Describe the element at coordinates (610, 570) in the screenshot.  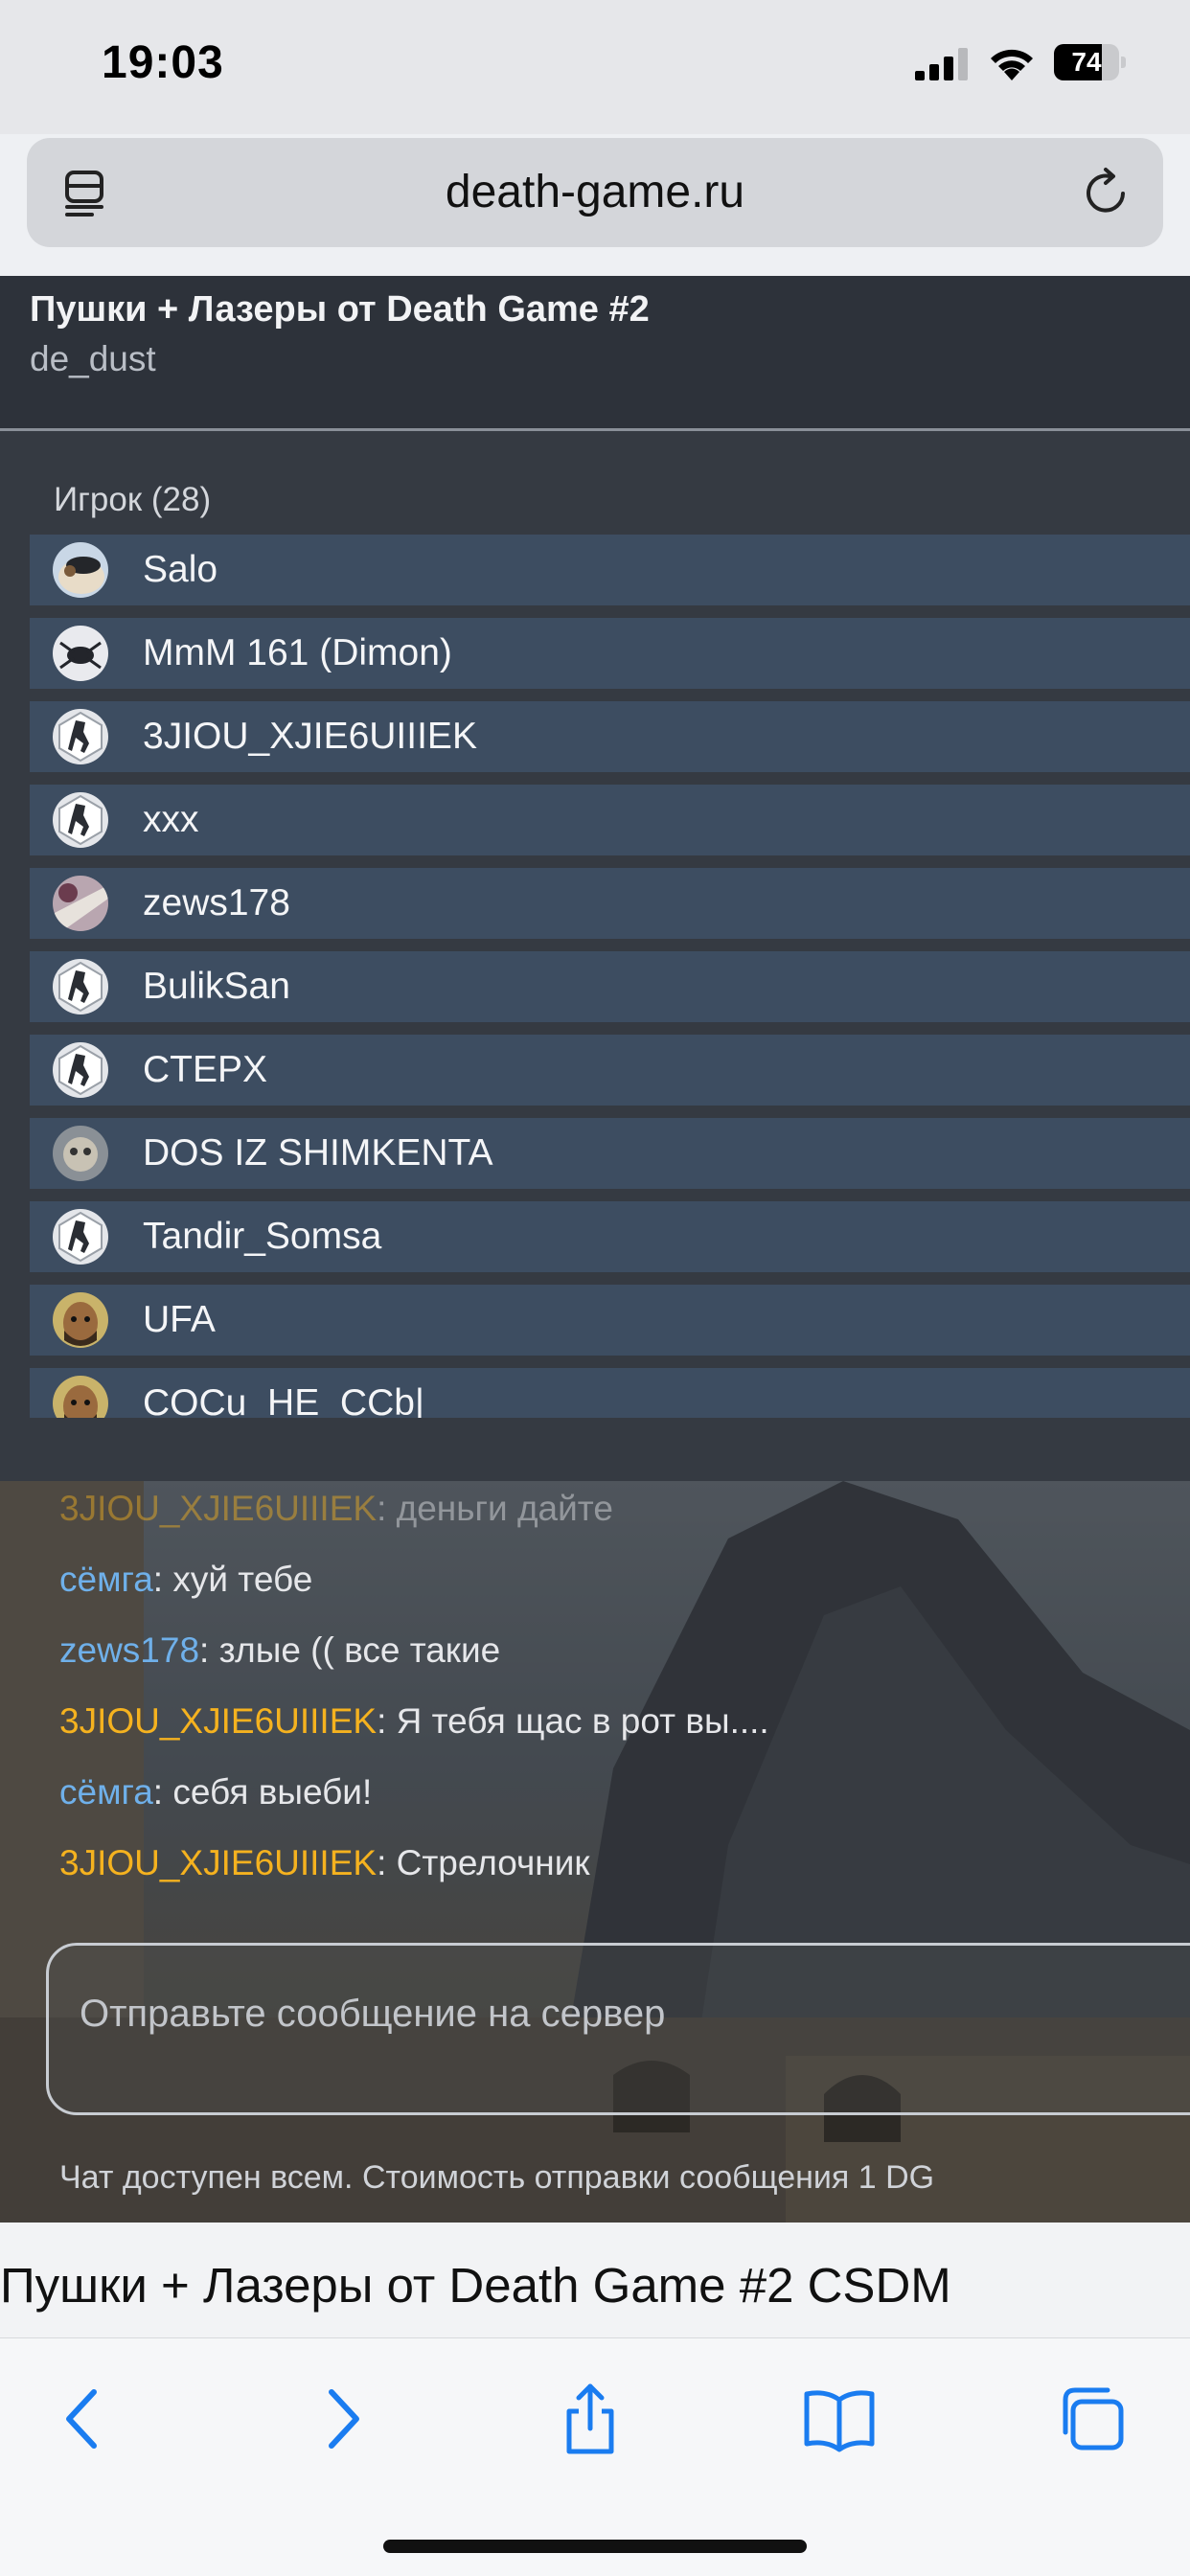
I see `player-row: Salo` at that location.